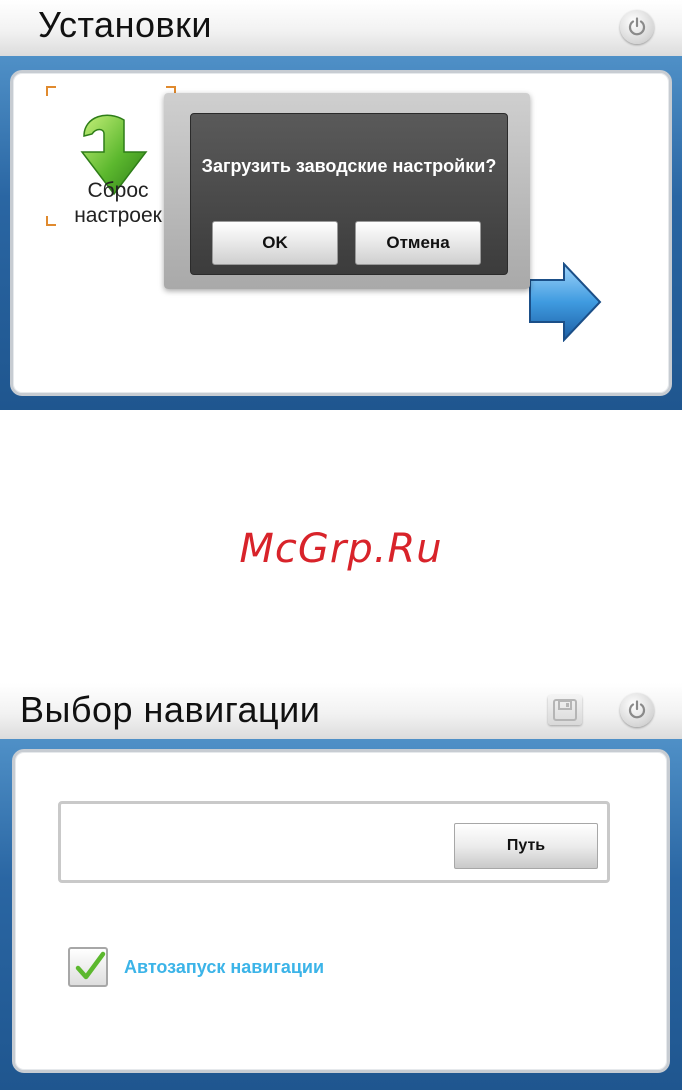 The height and width of the screenshot is (1090, 682). Describe the element at coordinates (261, 843) in the screenshot. I see `path-input` at that location.